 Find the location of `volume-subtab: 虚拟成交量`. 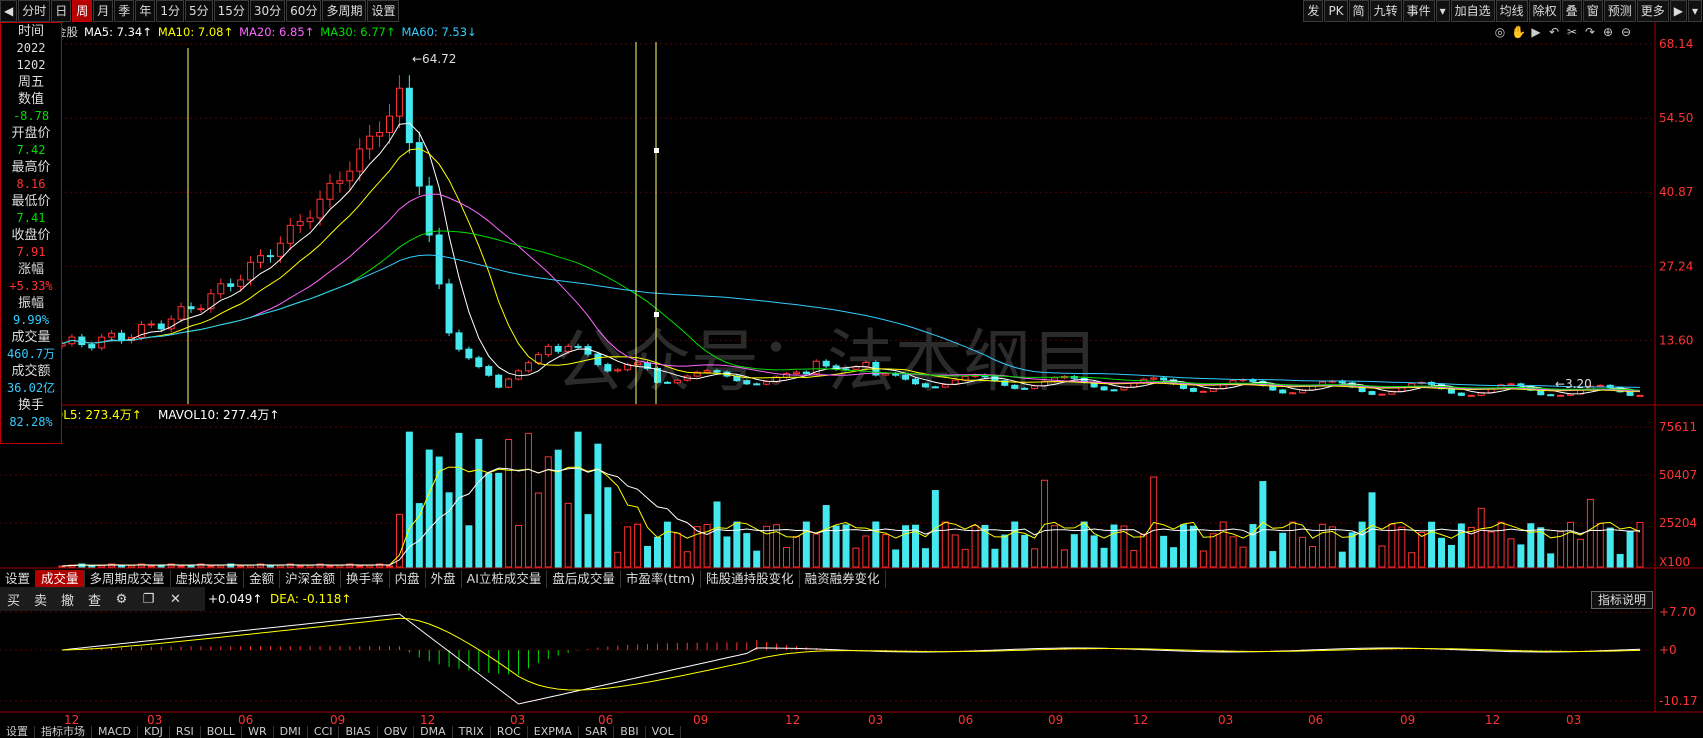

volume-subtab: 虚拟成交量 is located at coordinates (208, 579).